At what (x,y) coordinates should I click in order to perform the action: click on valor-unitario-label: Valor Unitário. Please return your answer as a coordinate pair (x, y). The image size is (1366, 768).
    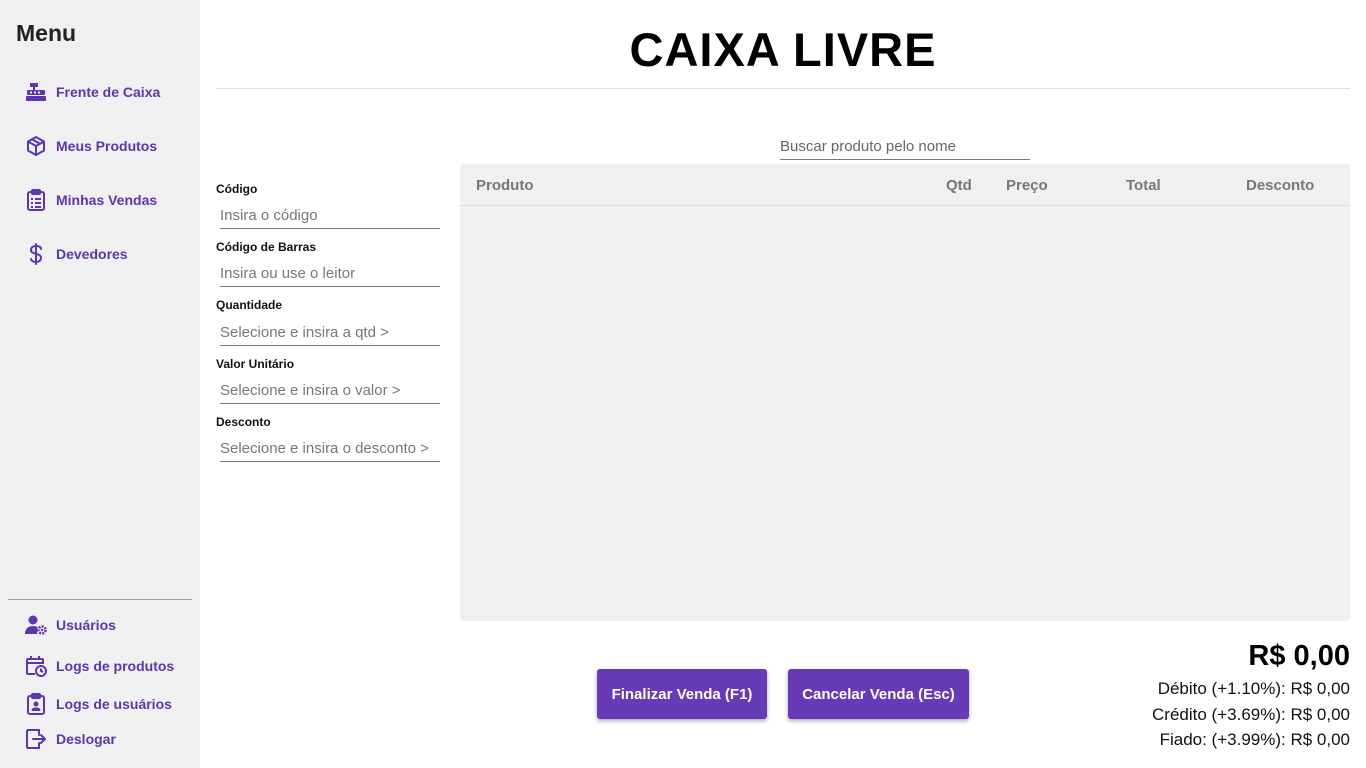
    Looking at the image, I should click on (255, 364).